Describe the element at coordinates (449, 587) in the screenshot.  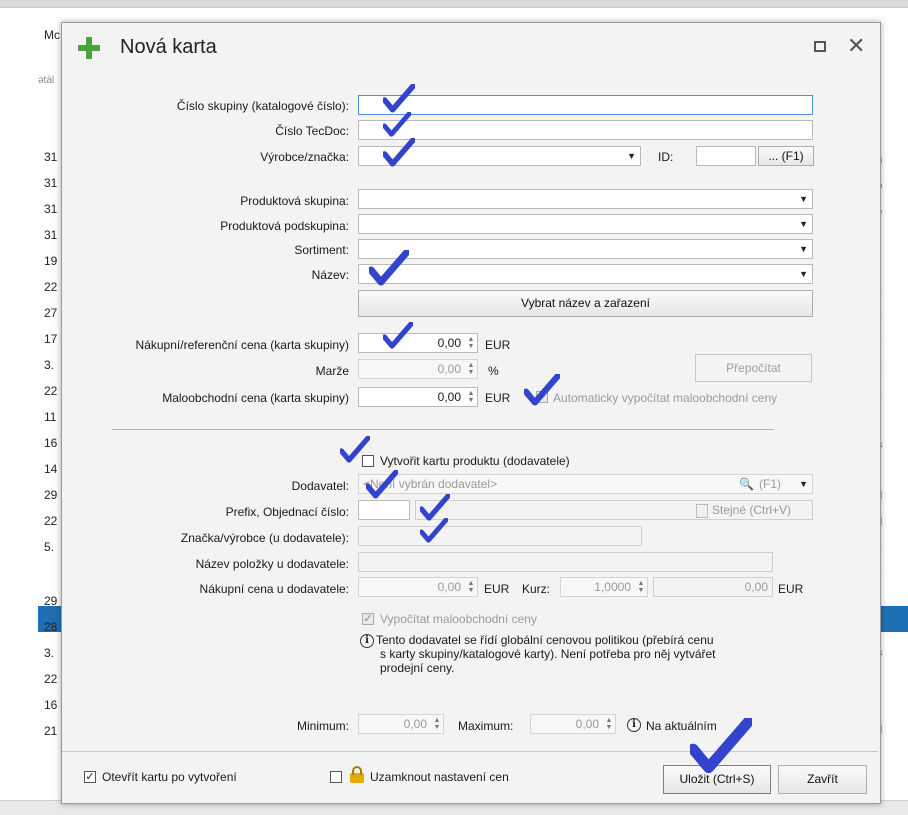
I see `nakupni-cena-dodavatele-value: 0,00` at that location.